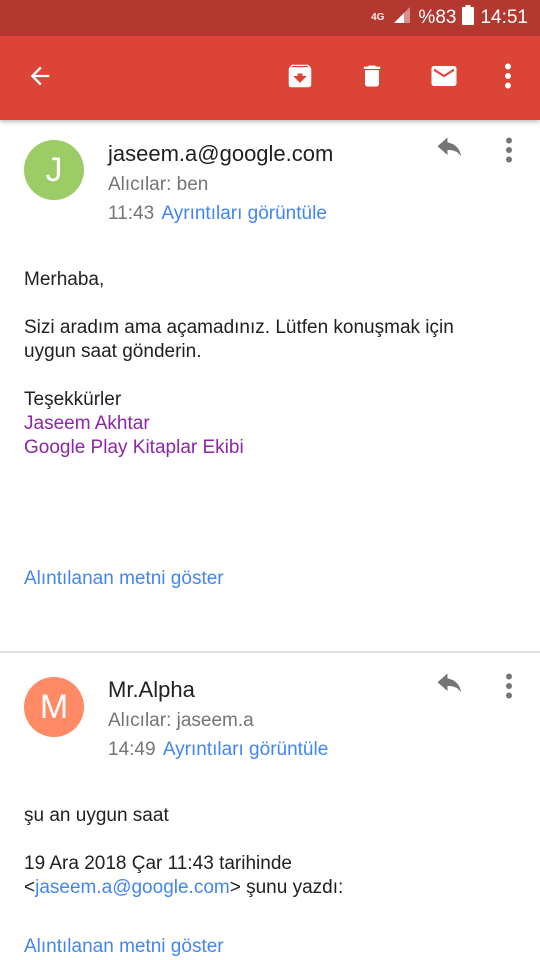 This screenshot has width=540, height=960. Describe the element at coordinates (181, 720) in the screenshot. I see `recipients: Alıcılar: jaseem.a` at that location.